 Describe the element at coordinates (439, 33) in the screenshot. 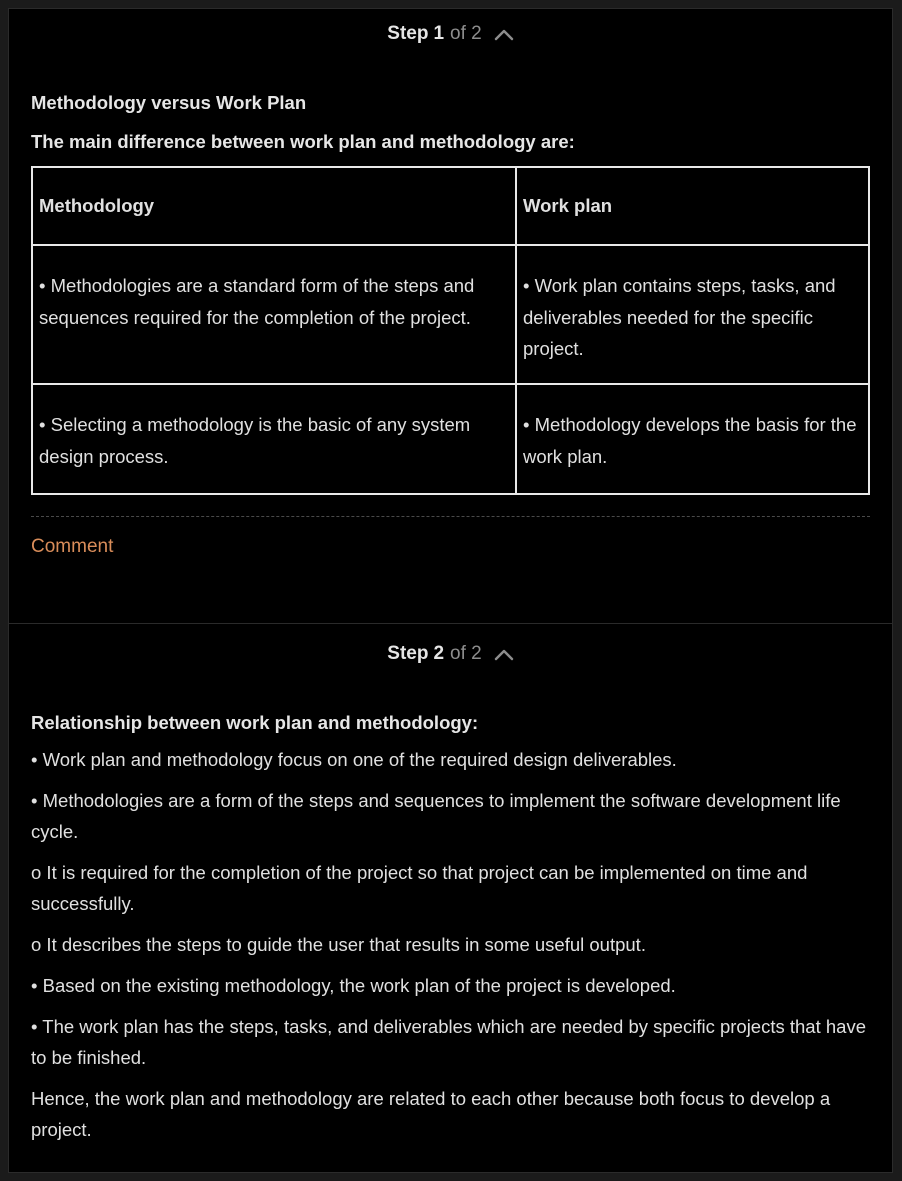

I see `step-number: 1` at that location.